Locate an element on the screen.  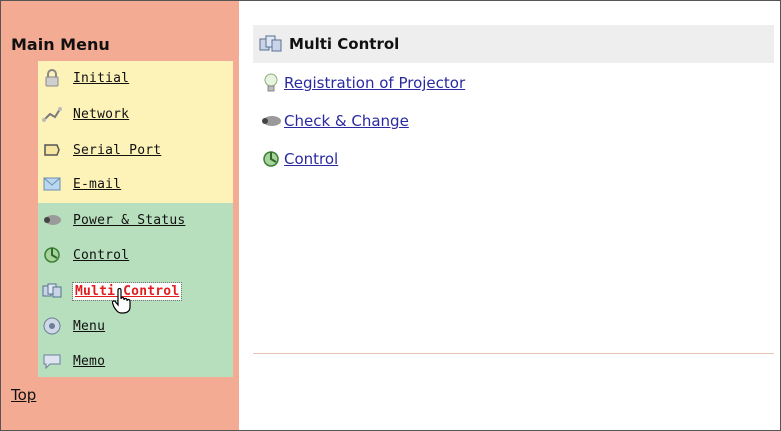
control-link: Control is located at coordinates (298, 159).